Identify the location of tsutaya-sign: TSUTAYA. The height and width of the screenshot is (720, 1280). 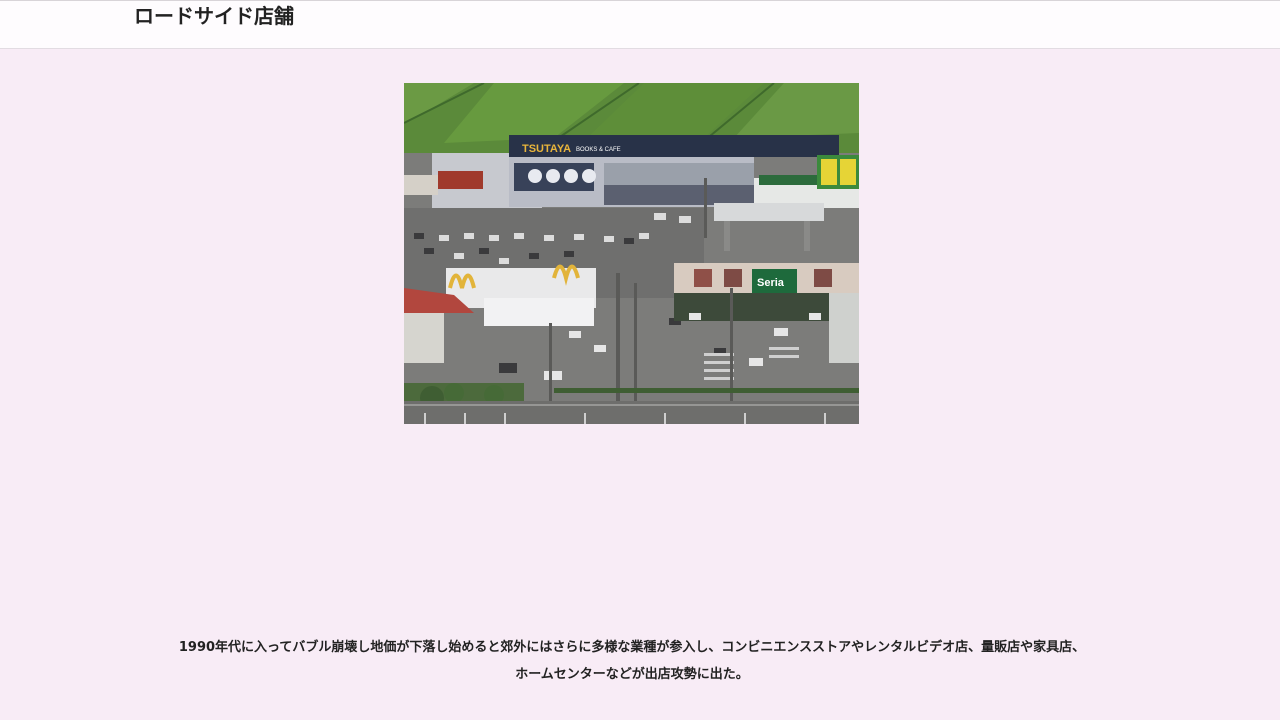
(546, 149).